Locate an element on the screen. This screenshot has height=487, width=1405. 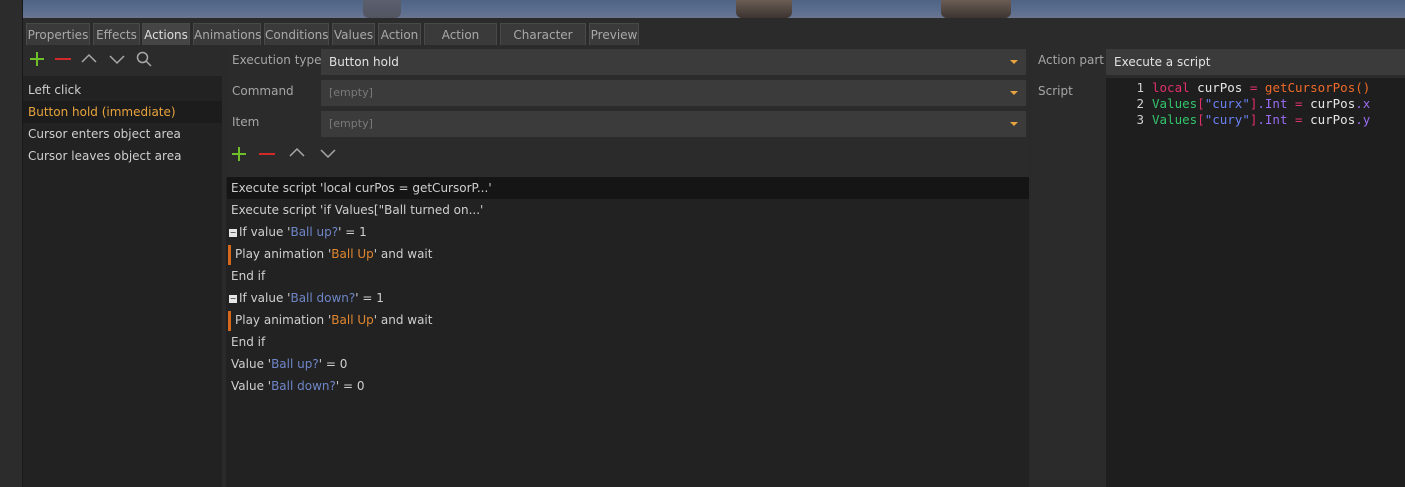
scene-preview-banner is located at coordinates (714, 9).